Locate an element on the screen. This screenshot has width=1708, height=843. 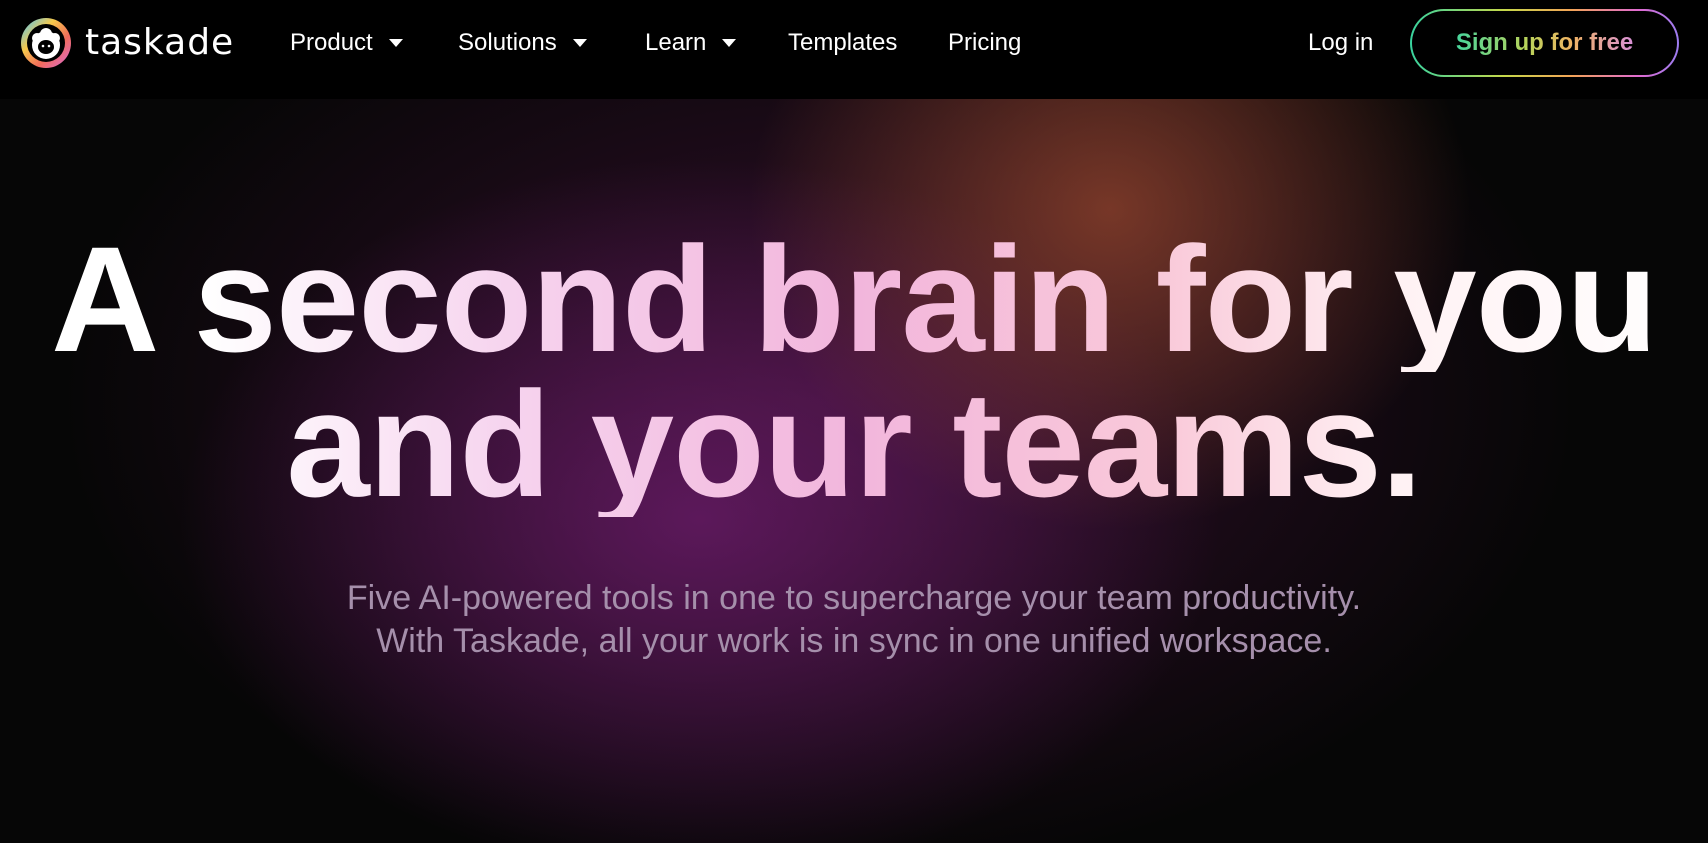
nav-product: Product is located at coordinates (346, 43).